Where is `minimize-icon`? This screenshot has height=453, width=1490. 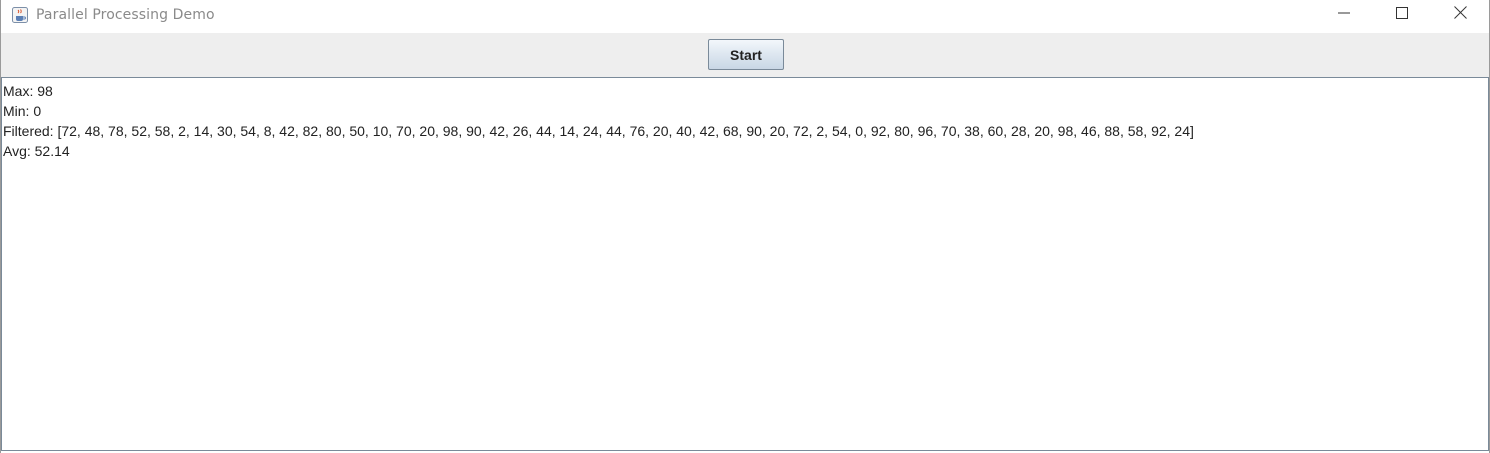 minimize-icon is located at coordinates (1344, 15).